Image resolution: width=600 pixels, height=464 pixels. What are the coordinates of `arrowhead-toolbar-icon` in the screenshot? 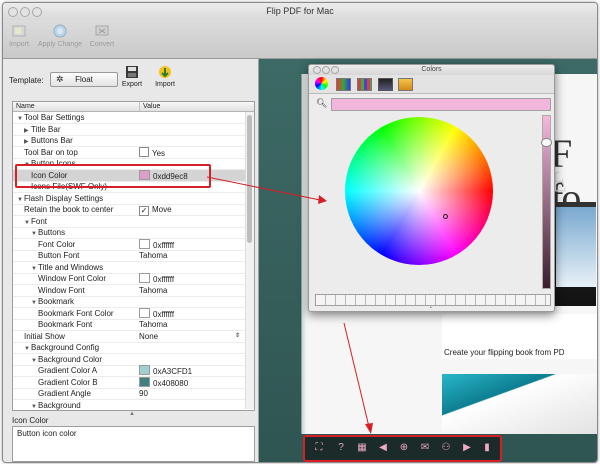 It's located at (369, 428).